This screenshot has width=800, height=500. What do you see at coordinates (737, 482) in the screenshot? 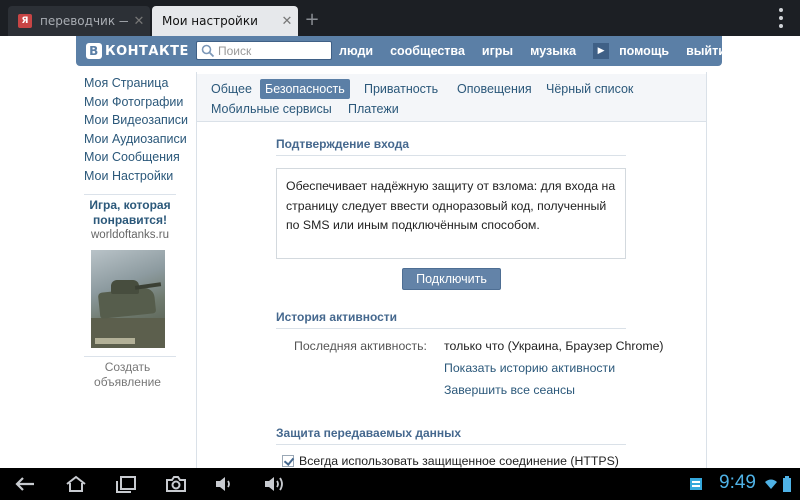
I see `status-clock: 9:49` at bounding box center [737, 482].